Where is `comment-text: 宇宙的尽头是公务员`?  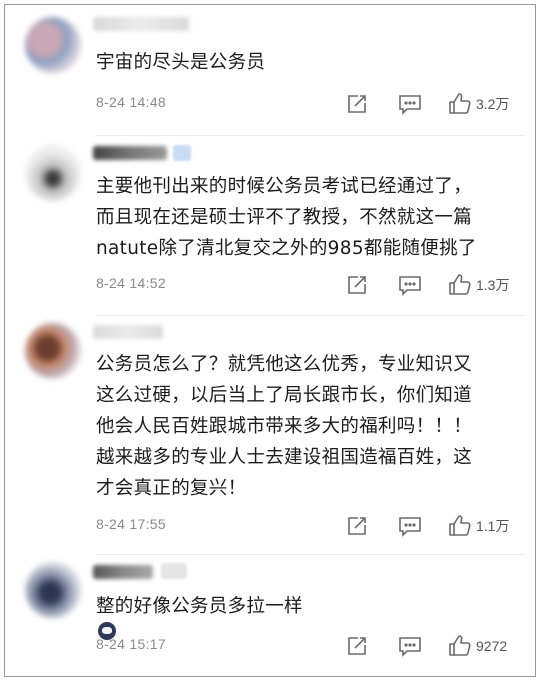 comment-text: 宇宙的尽头是公务员 is located at coordinates (308, 62).